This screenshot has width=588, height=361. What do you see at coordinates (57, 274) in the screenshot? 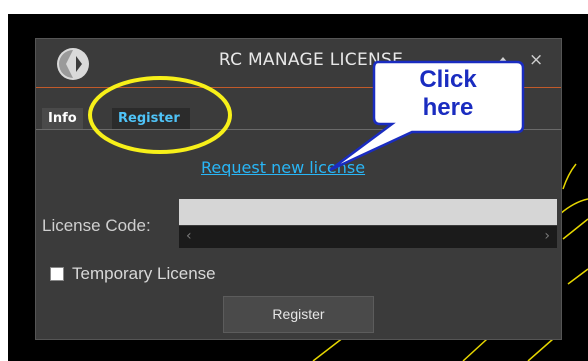
I see `temporary-license-checkbox` at bounding box center [57, 274].